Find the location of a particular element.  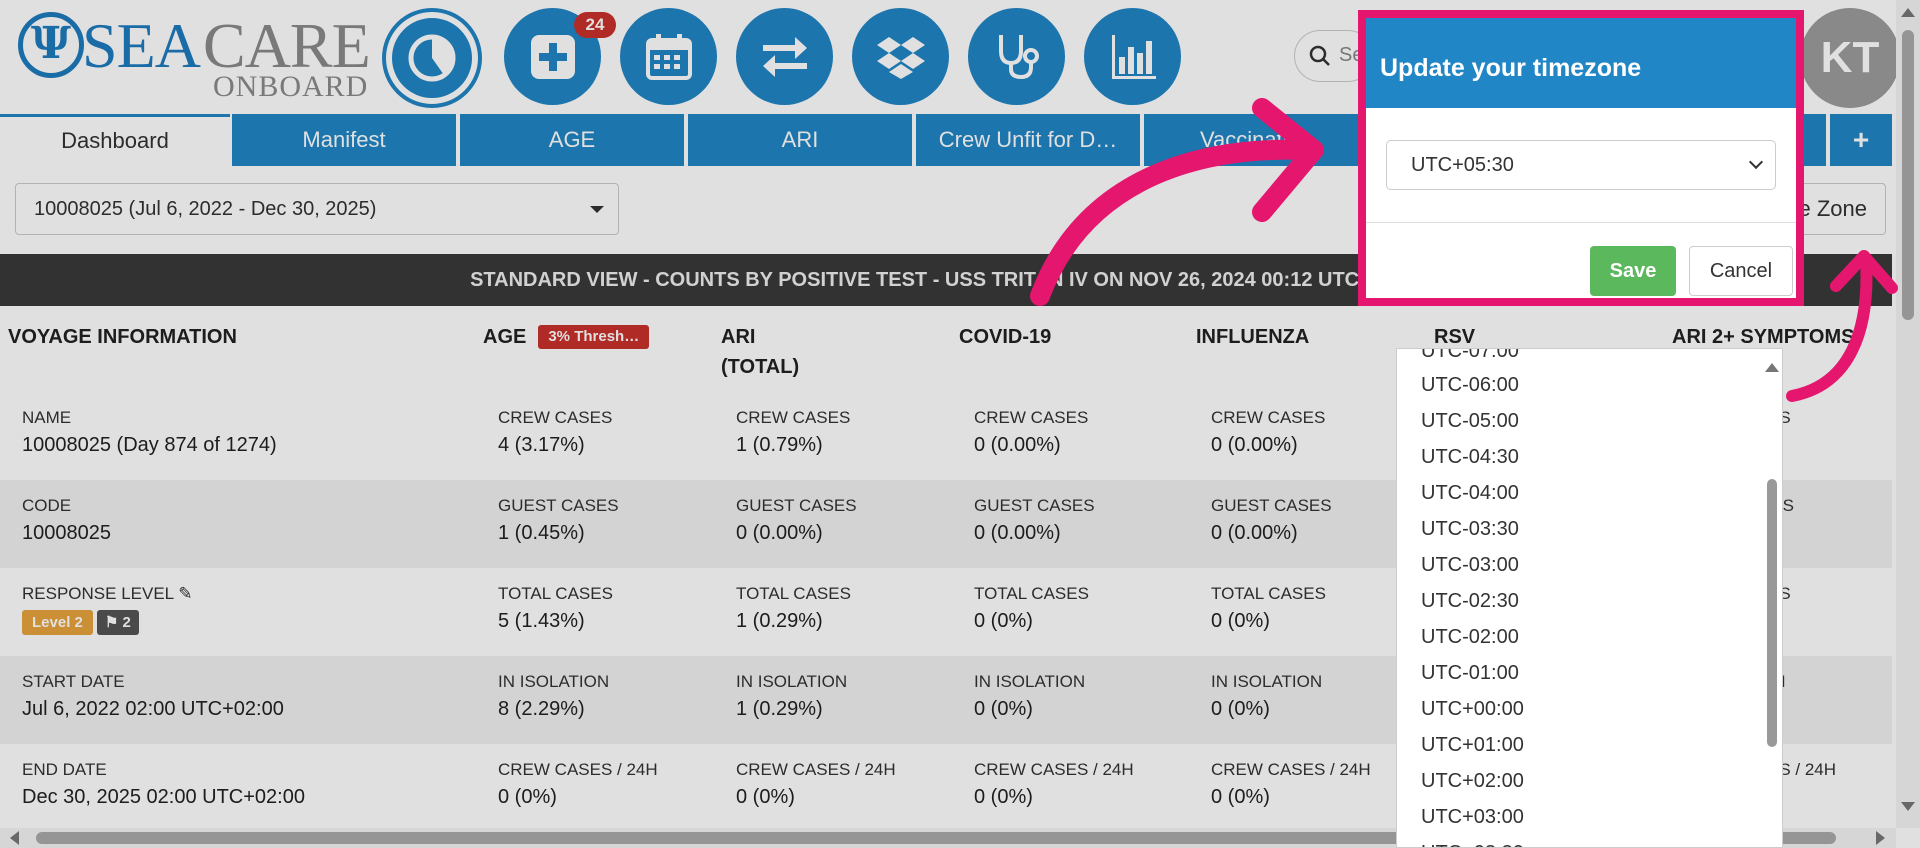

timezone-option: UTC-06:00 is located at coordinates (1470, 385).